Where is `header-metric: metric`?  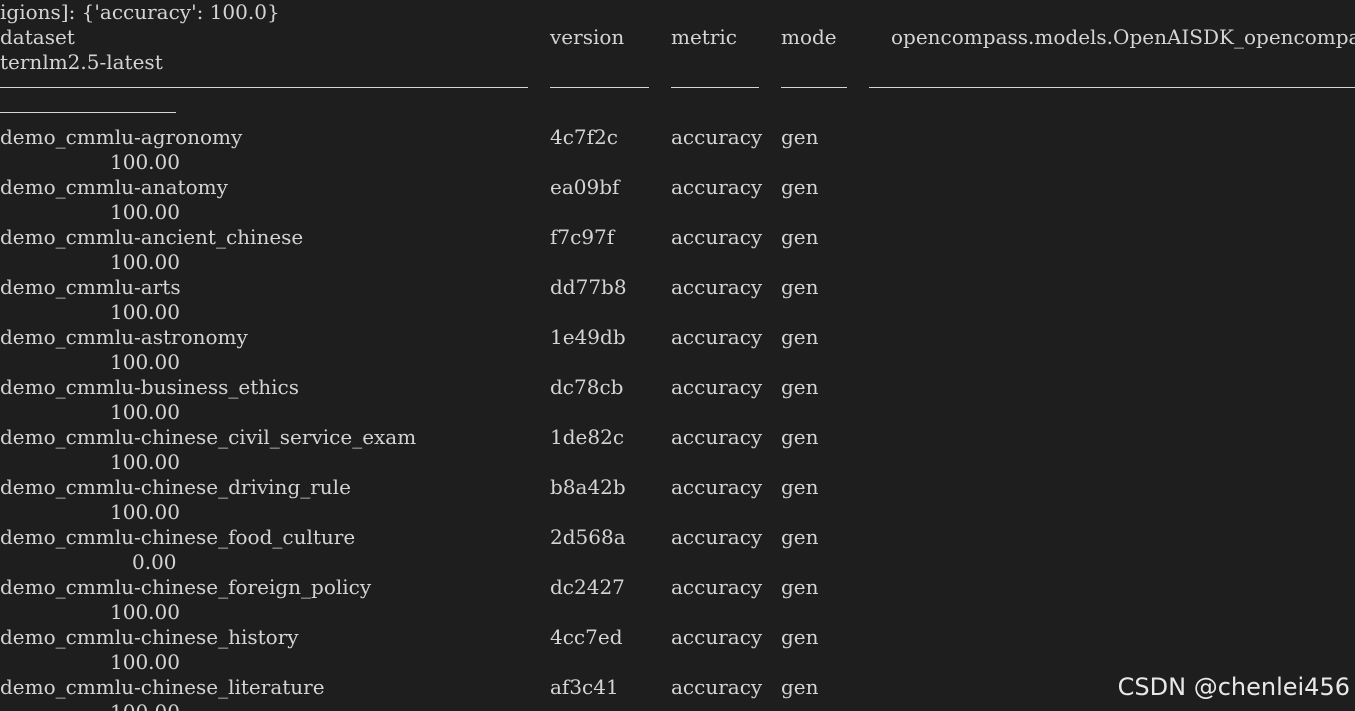
header-metric: metric is located at coordinates (704, 37).